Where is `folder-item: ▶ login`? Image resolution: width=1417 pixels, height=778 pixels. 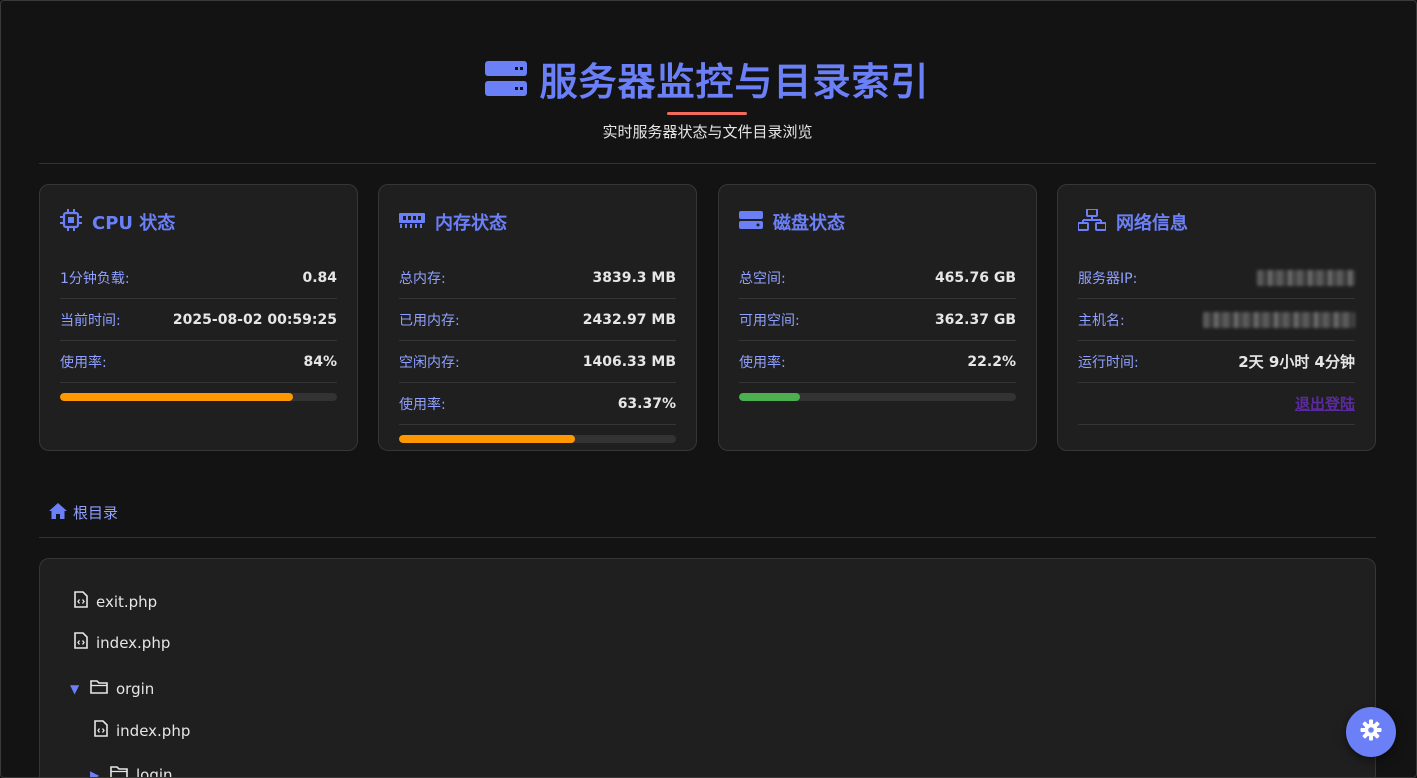 folder-item: ▶ login is located at coordinates (131, 771).